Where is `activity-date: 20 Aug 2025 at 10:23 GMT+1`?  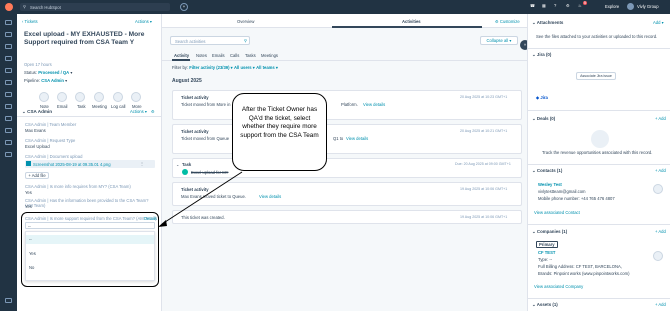
activity-date: 20 Aug 2025 at 10:23 GMT+1 is located at coordinates (484, 97).